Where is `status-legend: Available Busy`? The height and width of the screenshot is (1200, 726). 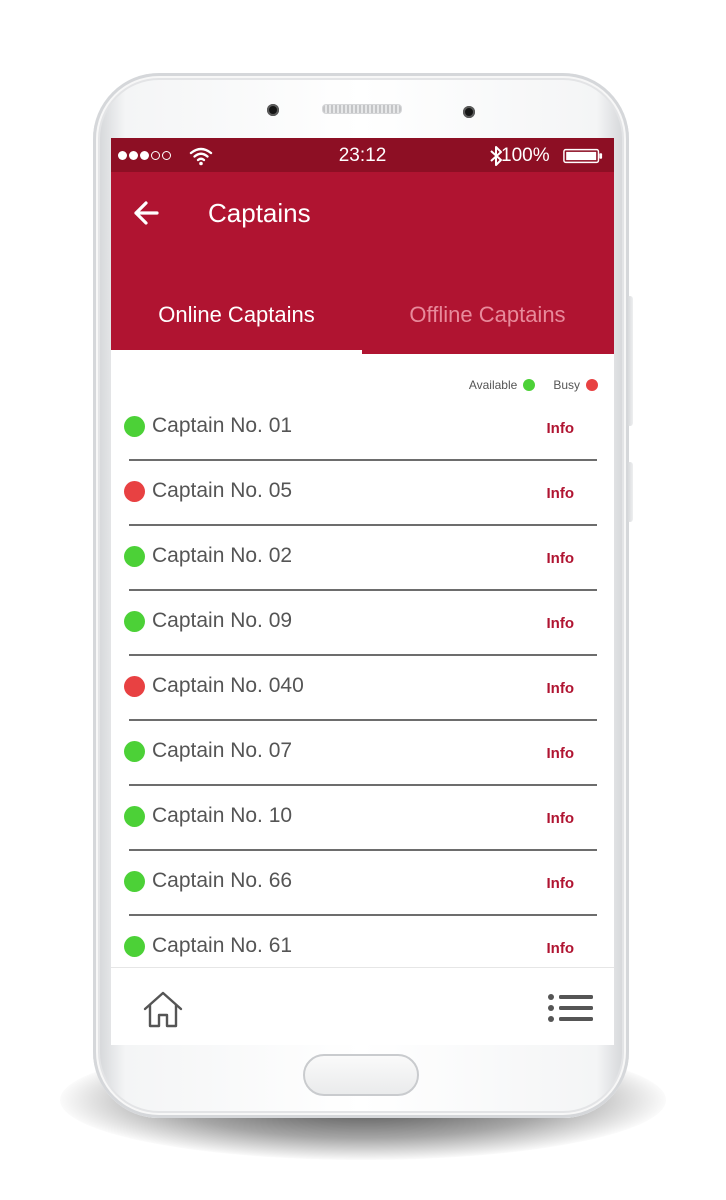 status-legend: Available Busy is located at coordinates (533, 385).